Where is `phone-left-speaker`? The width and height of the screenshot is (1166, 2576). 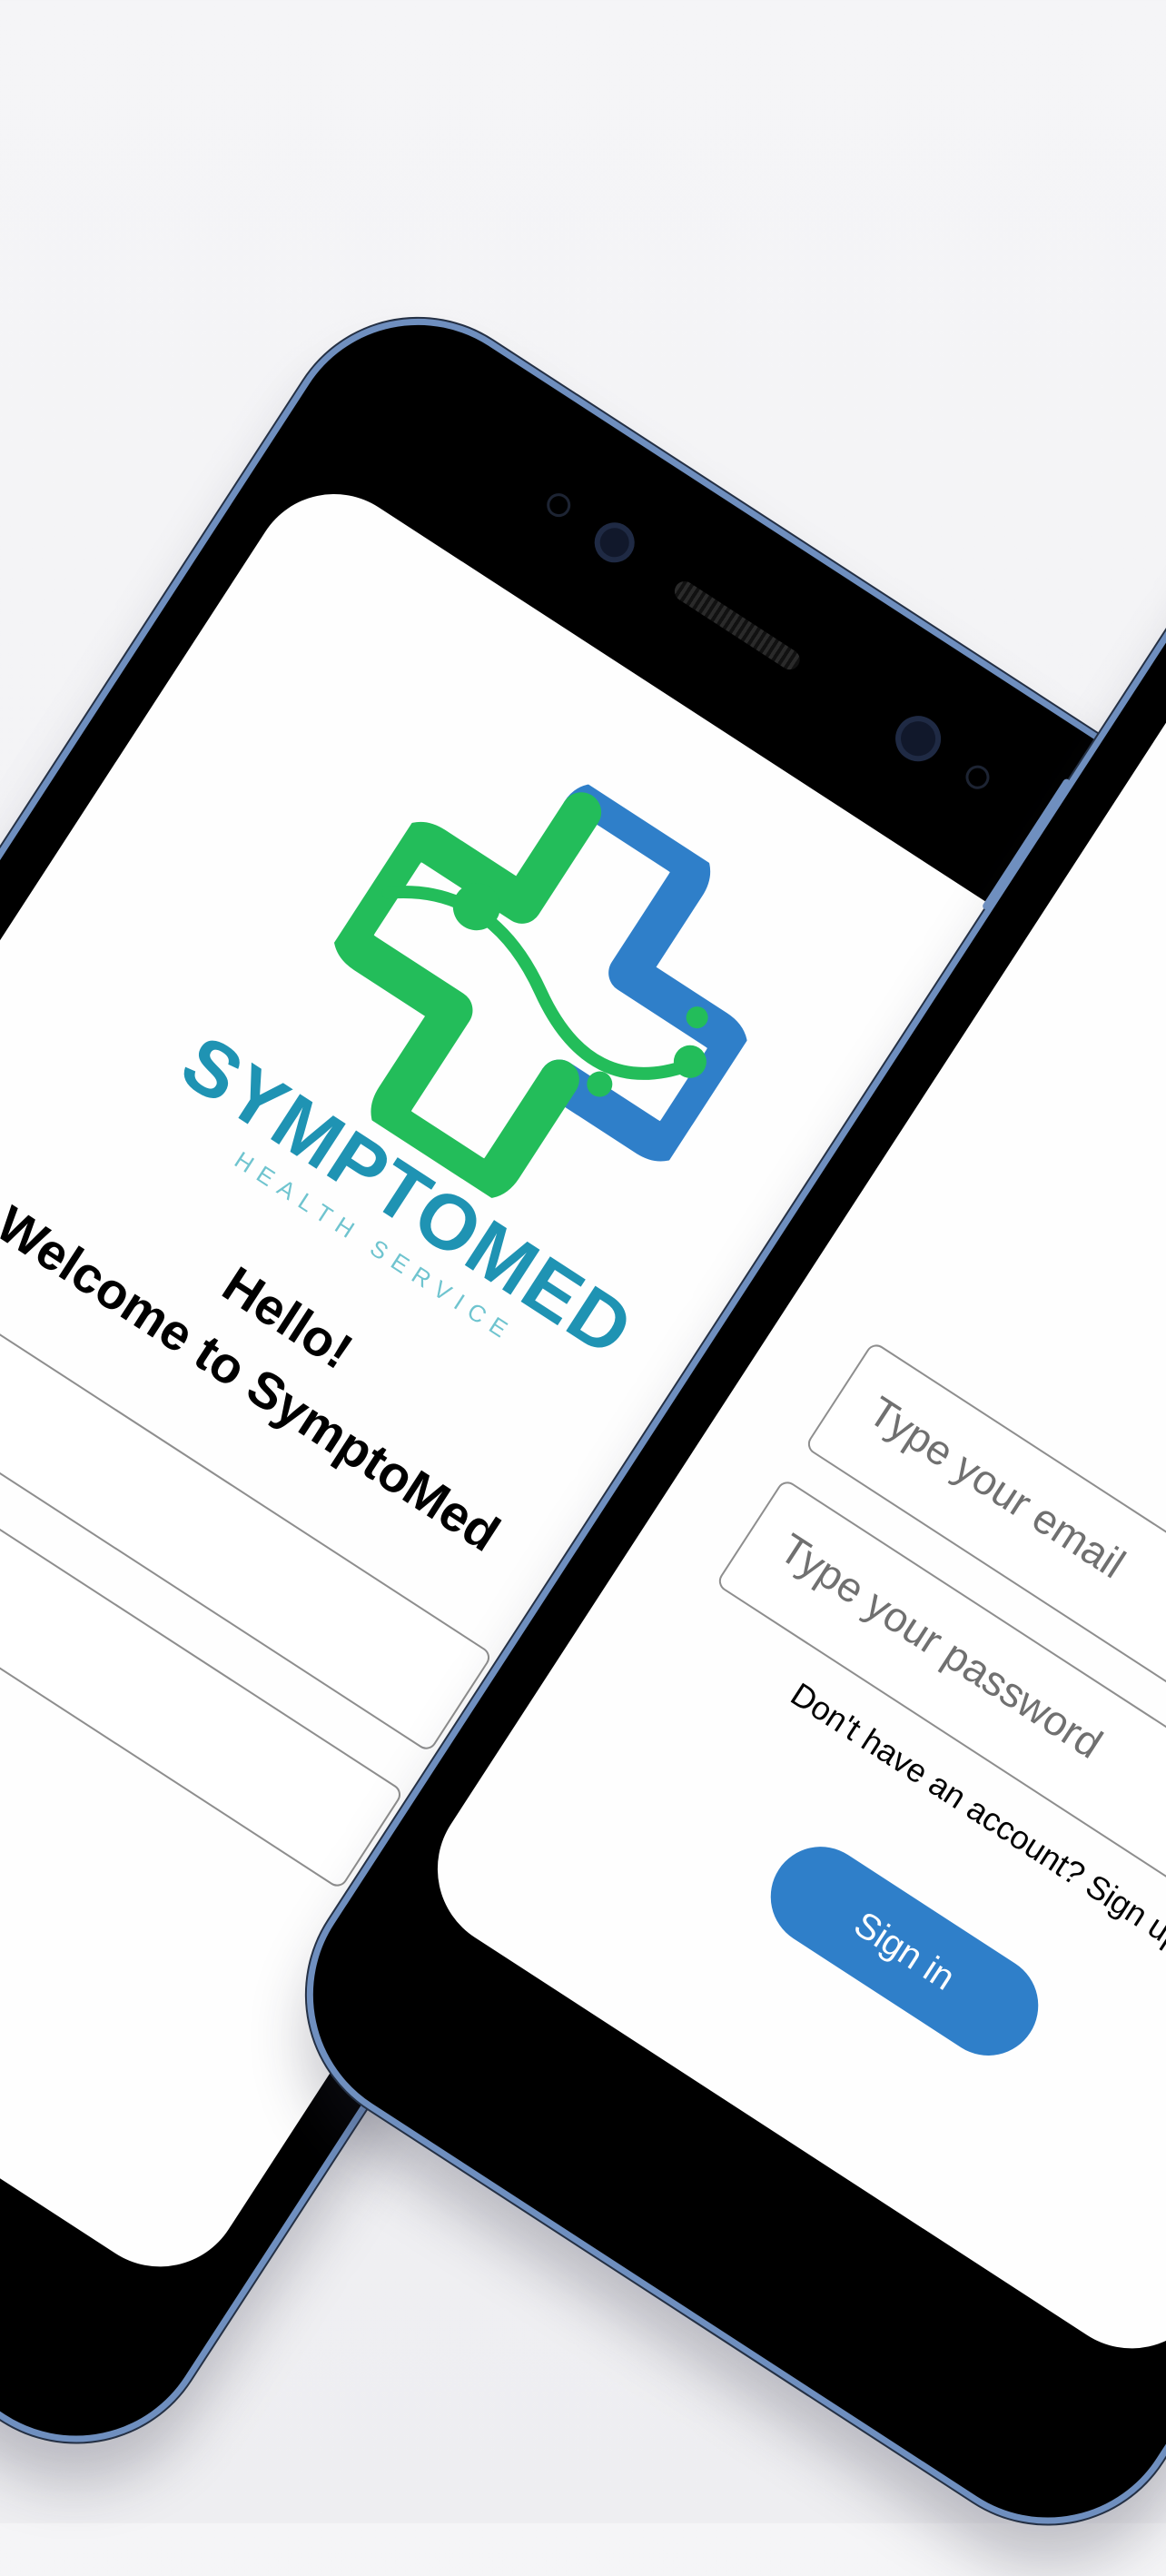 phone-left-speaker is located at coordinates (737, 625).